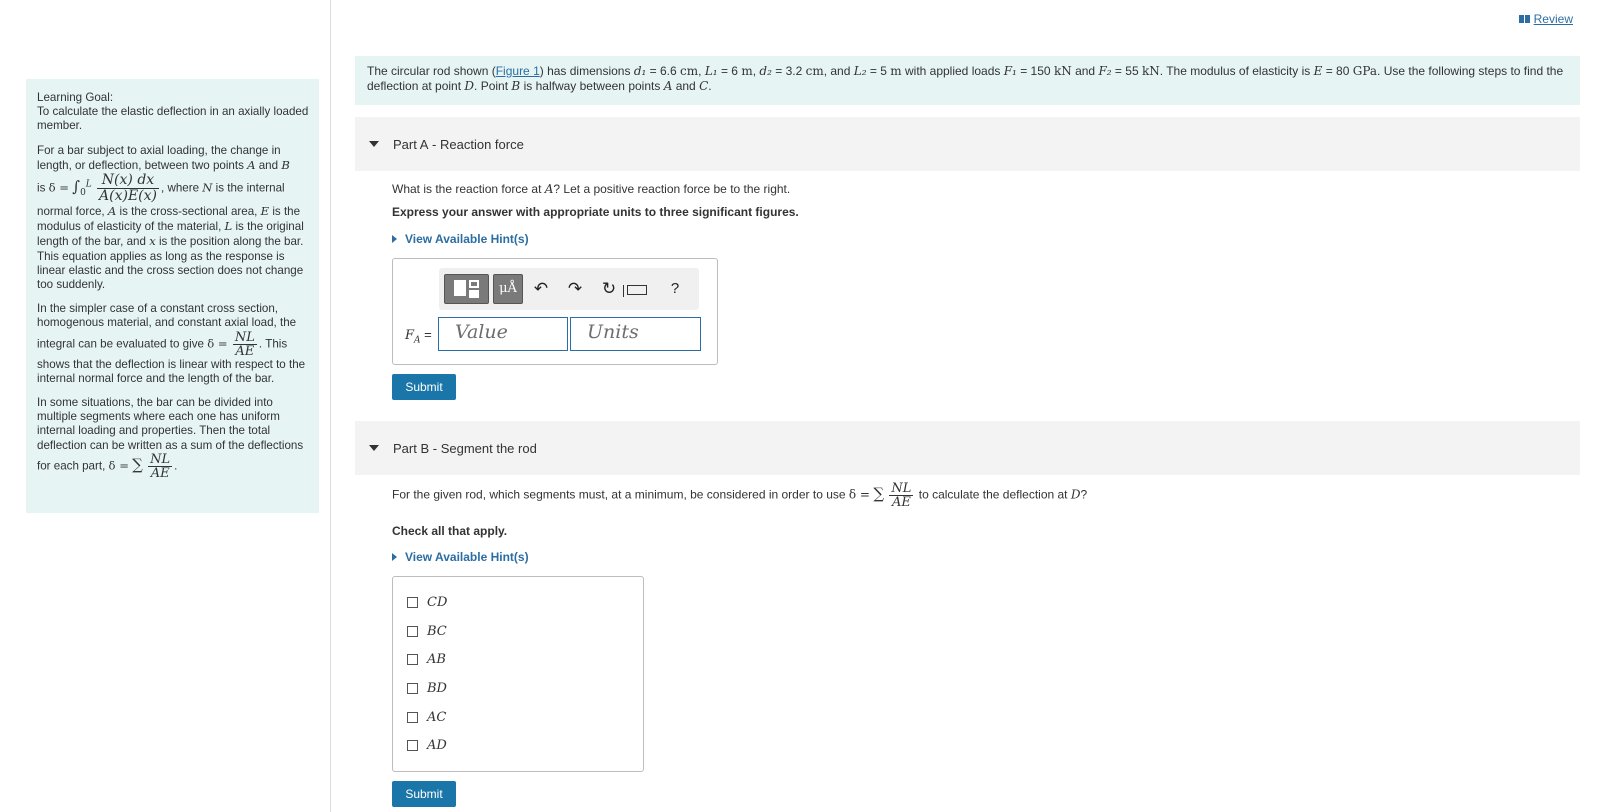  Describe the element at coordinates (437, 602) in the screenshot. I see `option-label: CD` at that location.